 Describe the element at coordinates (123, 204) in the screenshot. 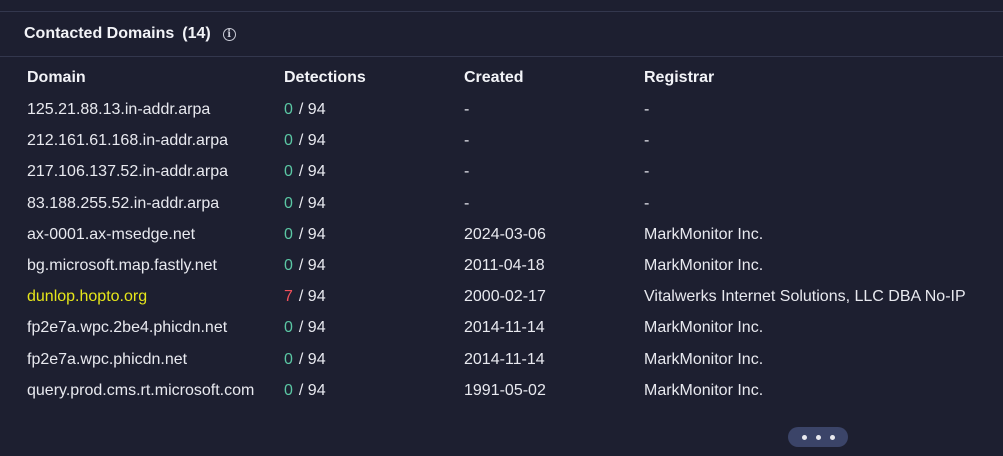

I see `domain-link: 83.188.255.52.in-addr.arpa` at that location.